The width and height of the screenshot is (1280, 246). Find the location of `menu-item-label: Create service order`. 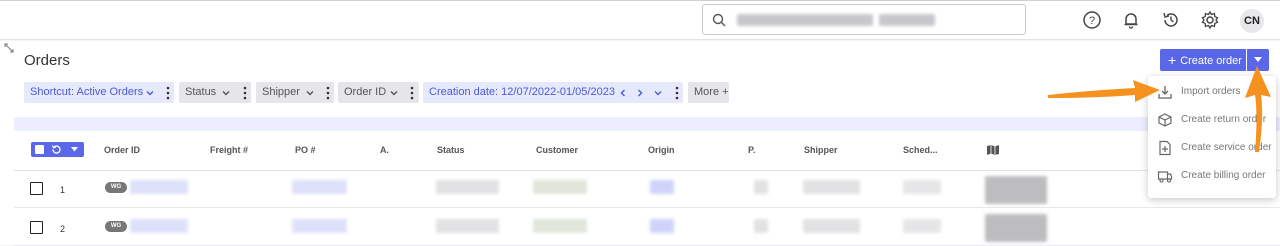

menu-item-label: Create service order is located at coordinates (1226, 147).